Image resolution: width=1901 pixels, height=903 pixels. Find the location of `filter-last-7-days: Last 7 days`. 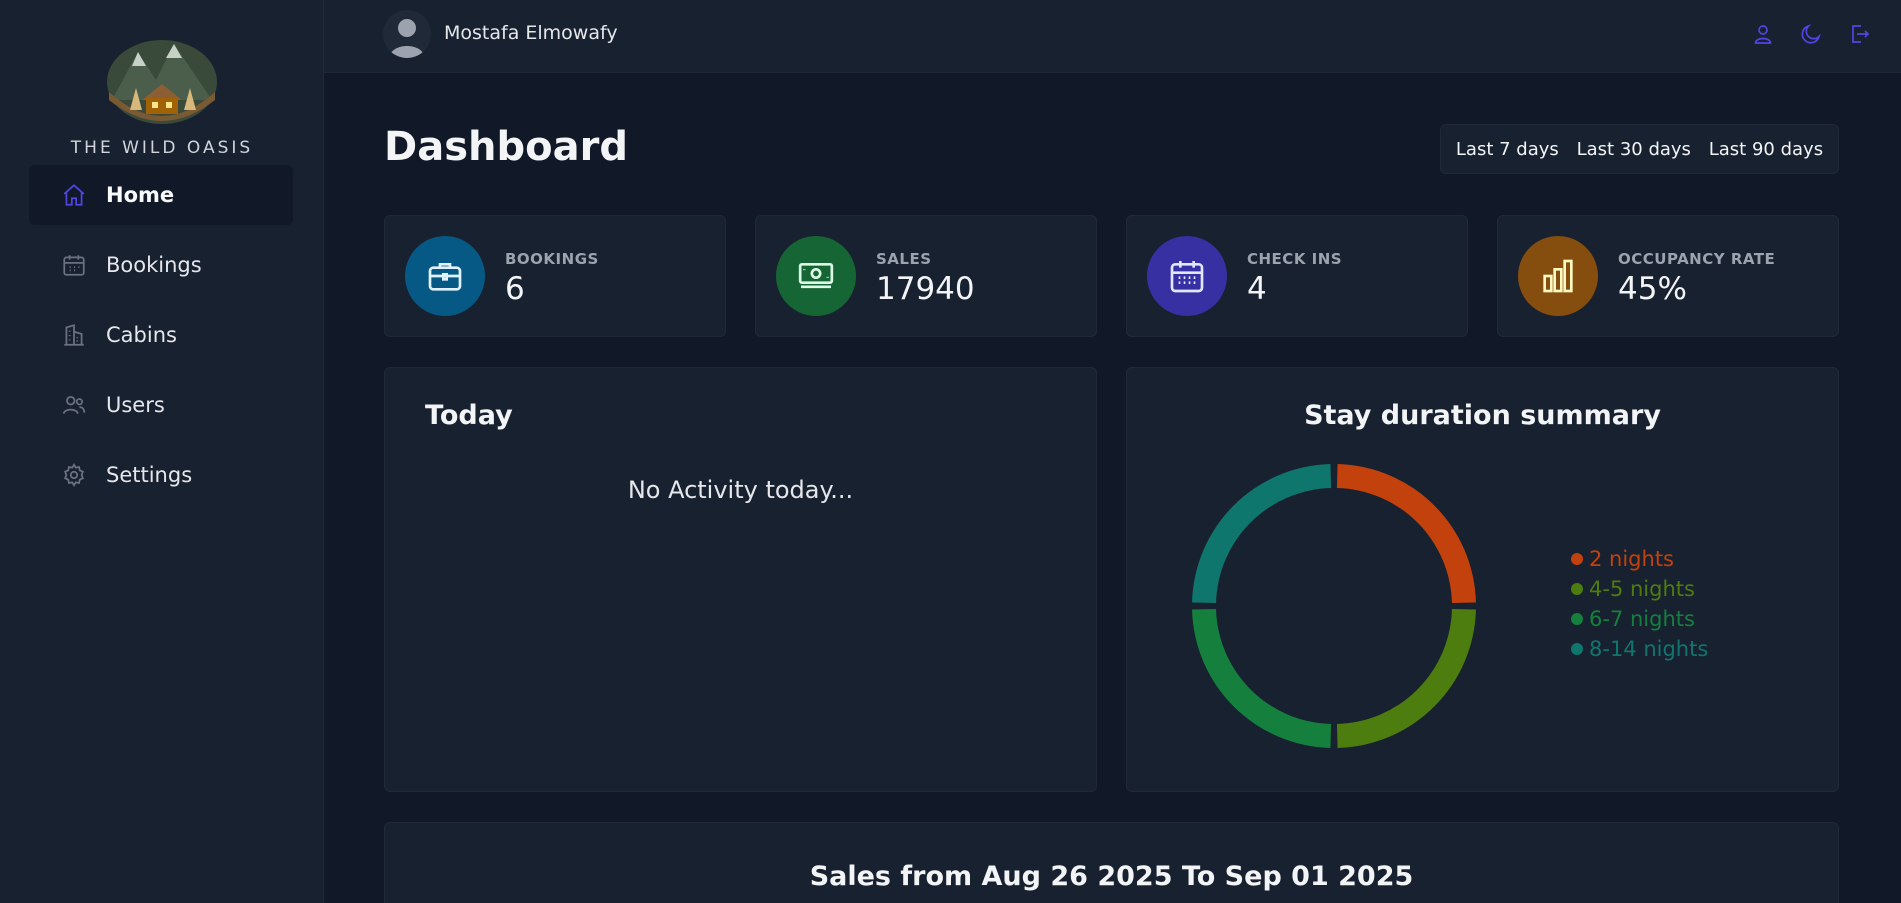

filter-last-7-days: Last 7 days is located at coordinates (1507, 149).